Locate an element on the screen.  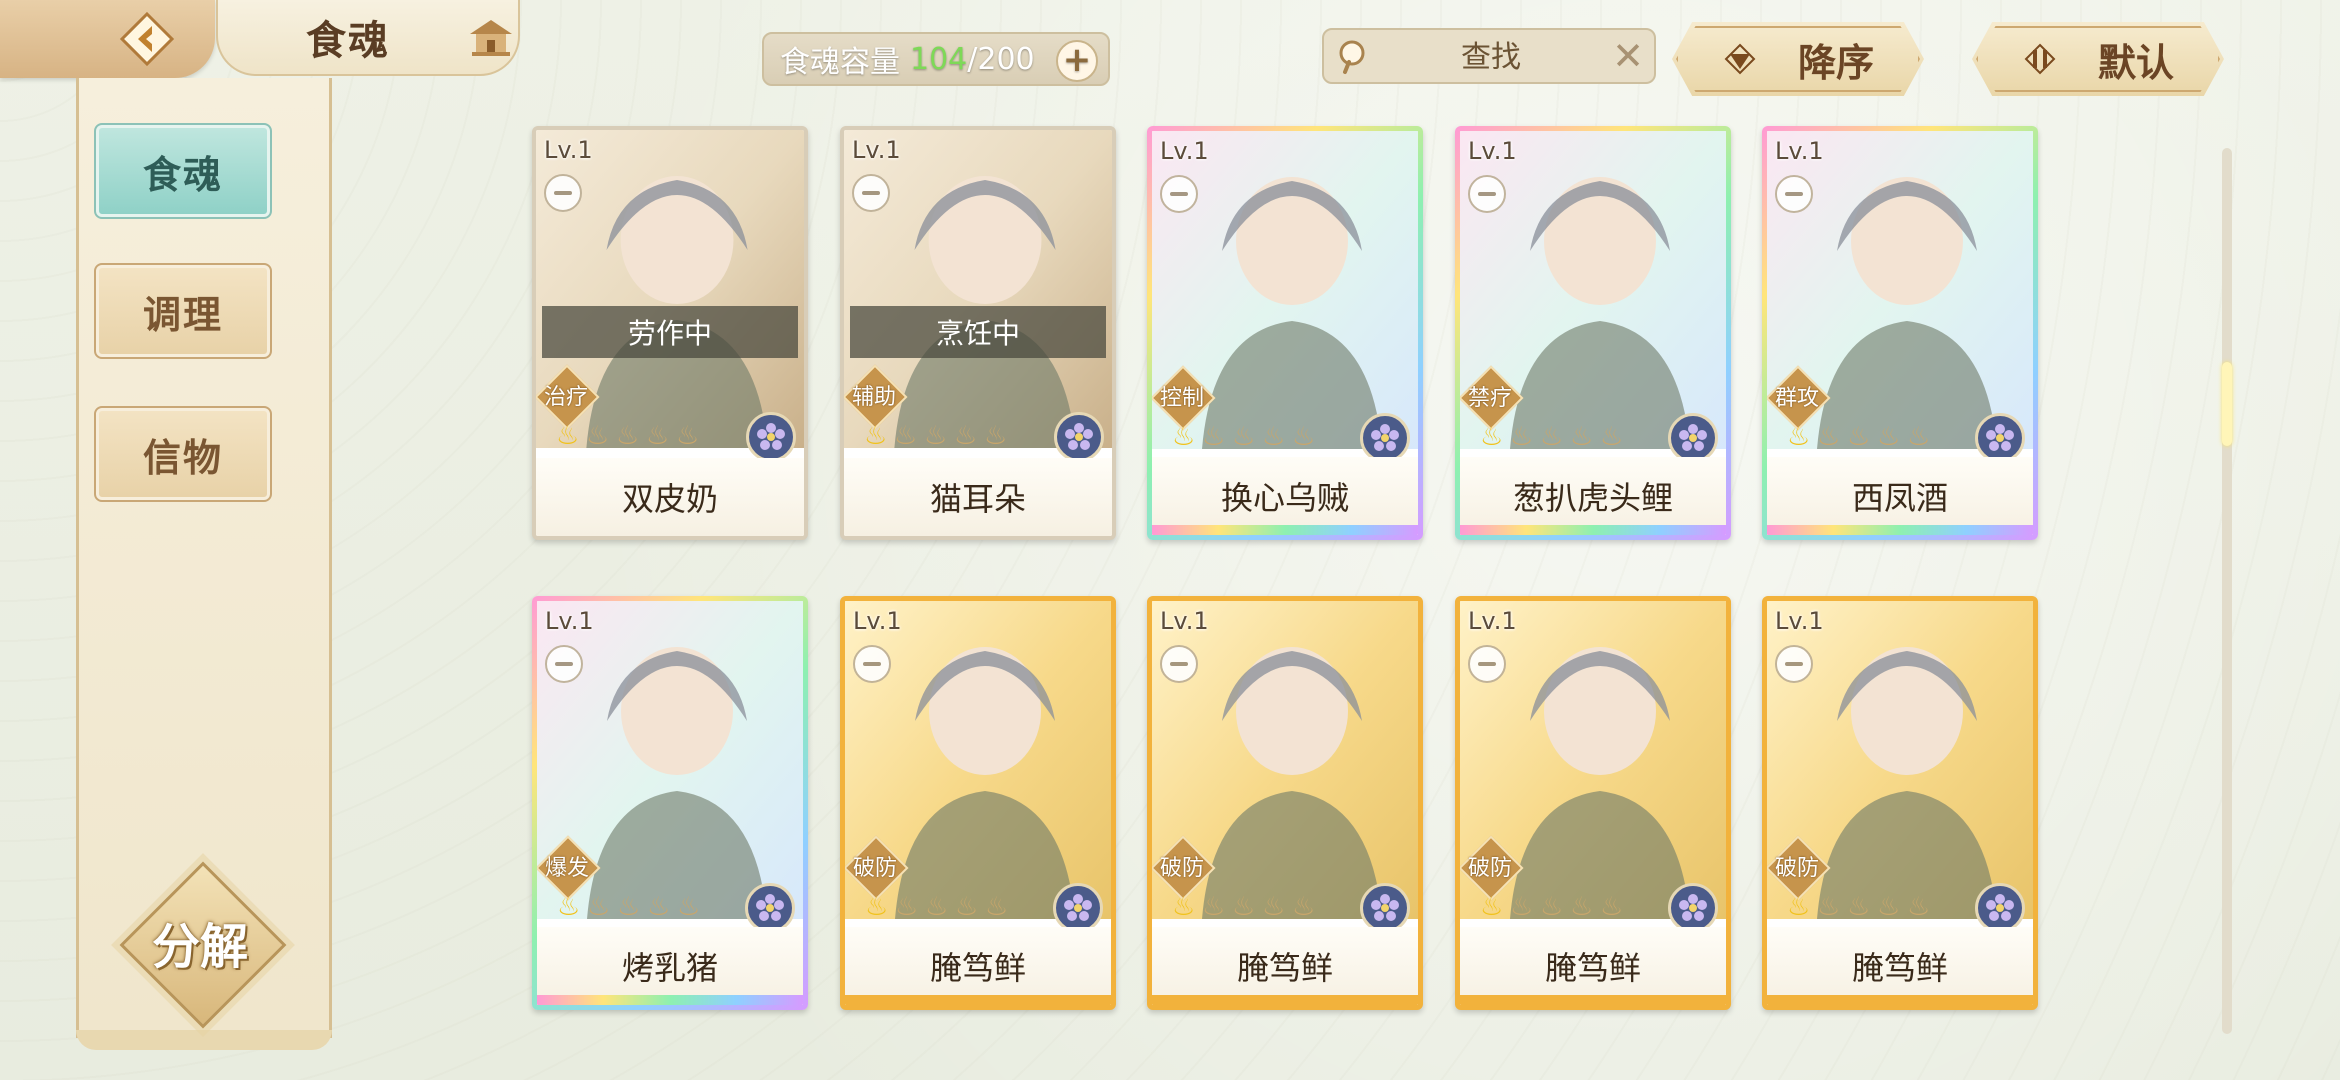
capacity-max: /200 is located at coordinates (1001, 59).